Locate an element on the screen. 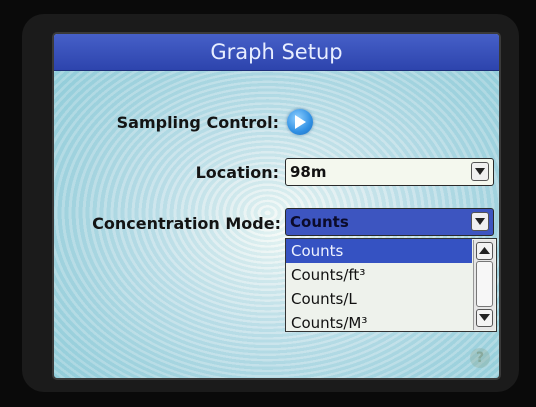  concentration-mode-options-list: Counts Counts/ft³ Counts/L Counts/M³ is located at coordinates (391, 285).